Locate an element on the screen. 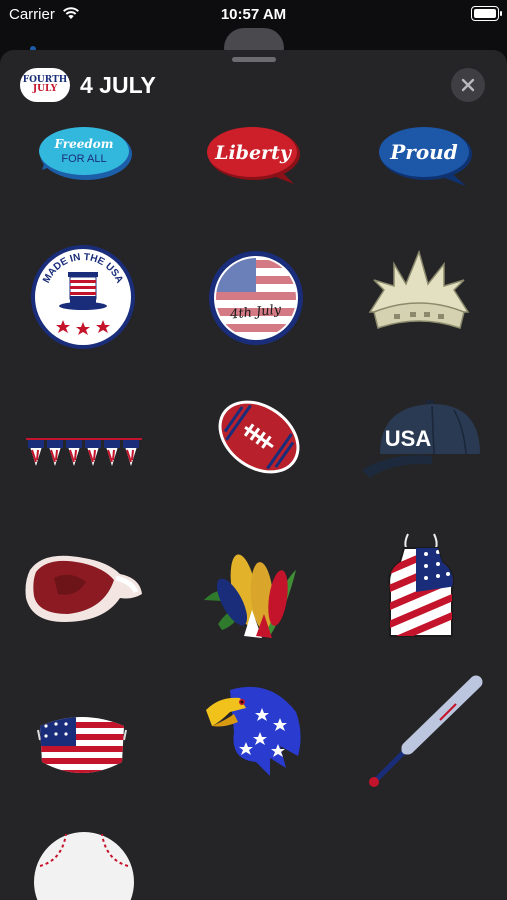  sticker-flag-bunting is located at coordinates (84, 452).